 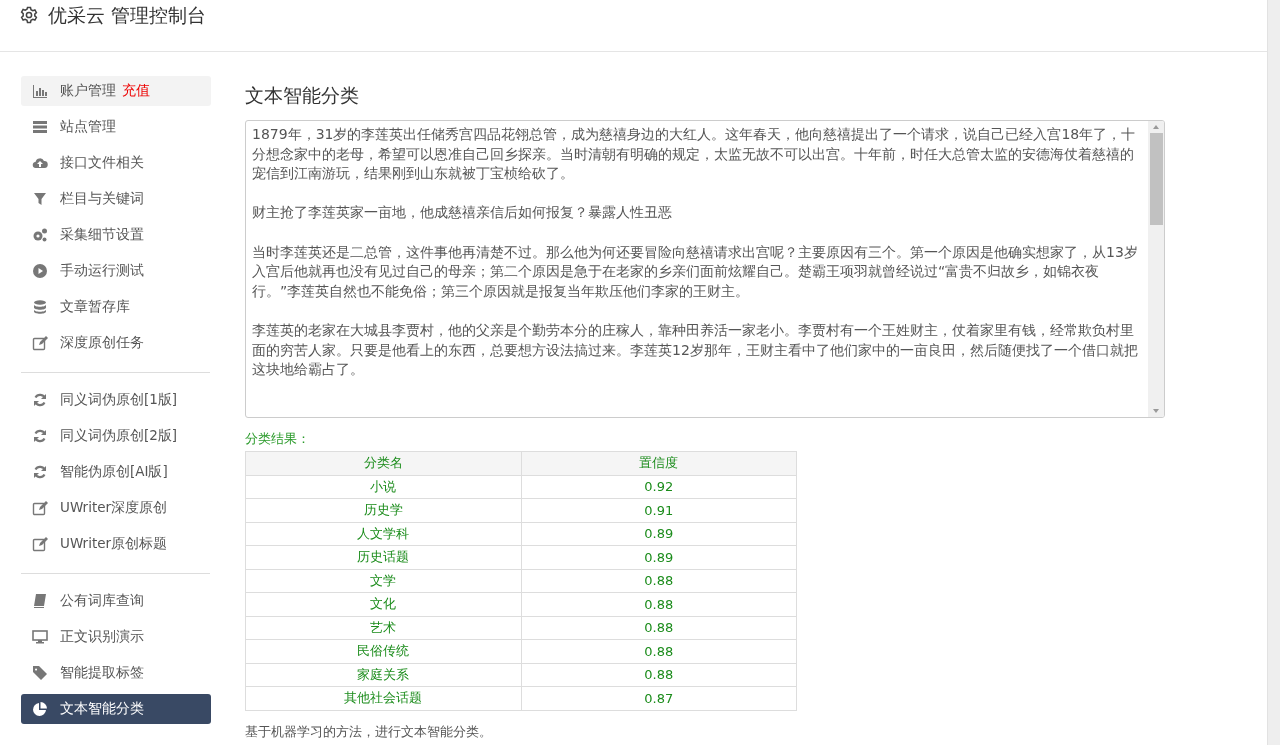 What do you see at coordinates (116, 601) in the screenshot?
I see `sidebar-item: 公有词库查询` at bounding box center [116, 601].